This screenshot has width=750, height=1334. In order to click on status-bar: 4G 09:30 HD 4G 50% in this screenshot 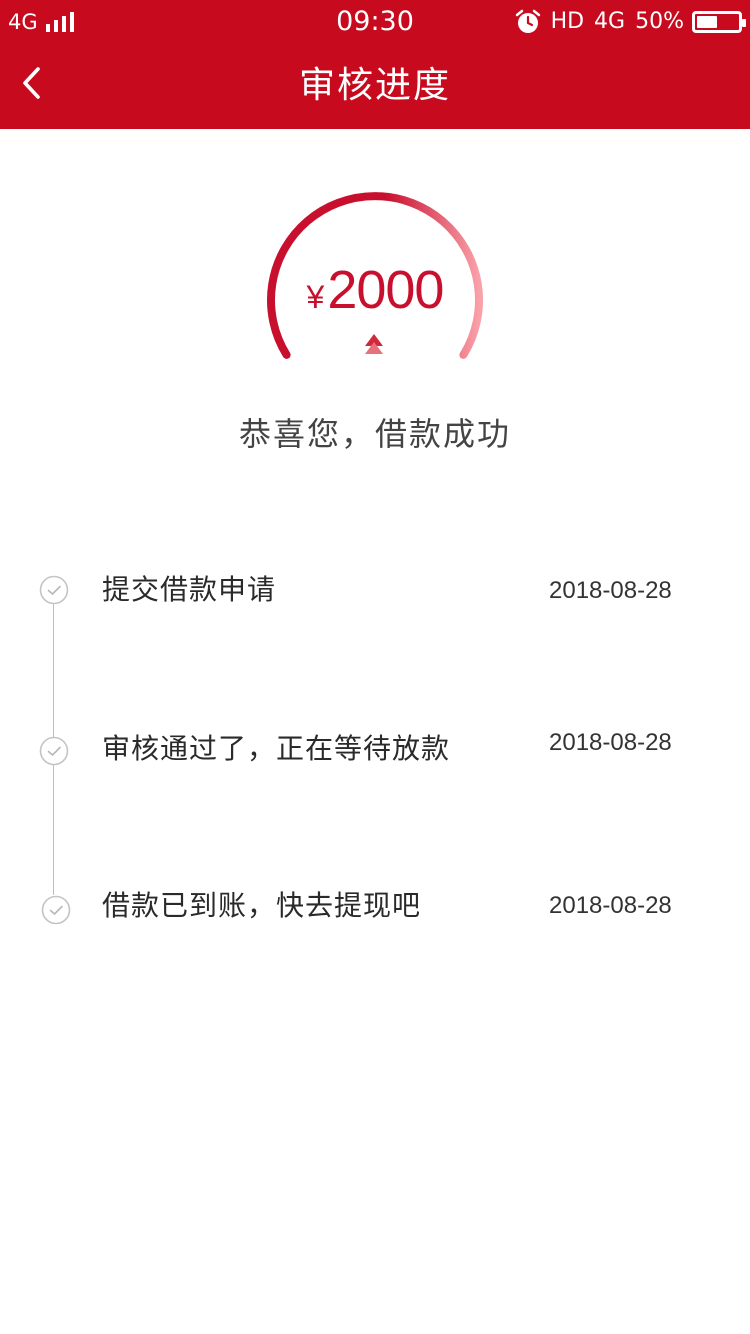, I will do `click(375, 22)`.